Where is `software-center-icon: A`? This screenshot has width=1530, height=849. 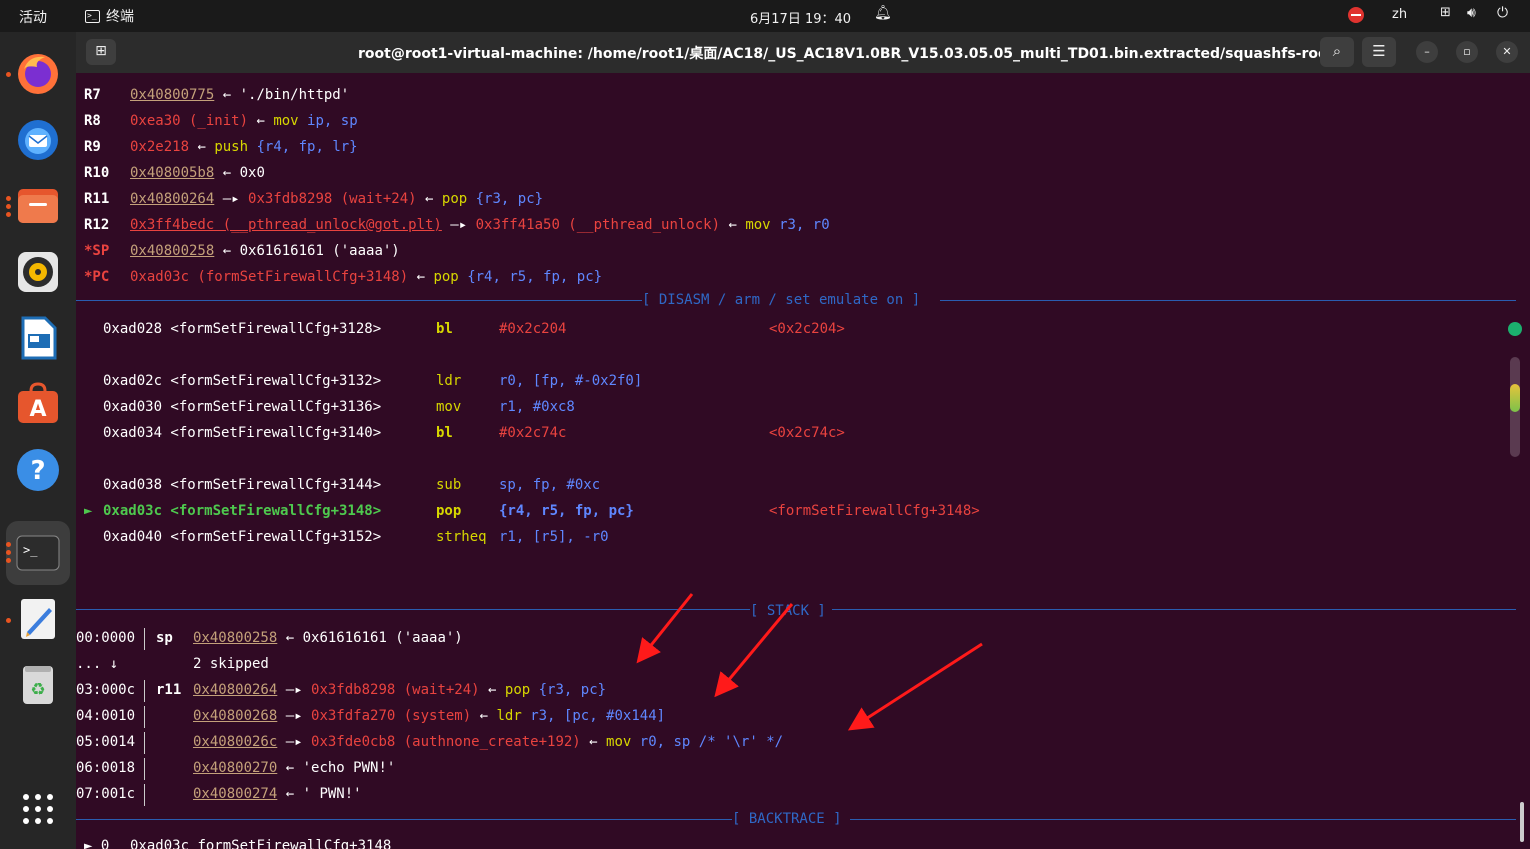
software-center-icon: A is located at coordinates (38, 404).